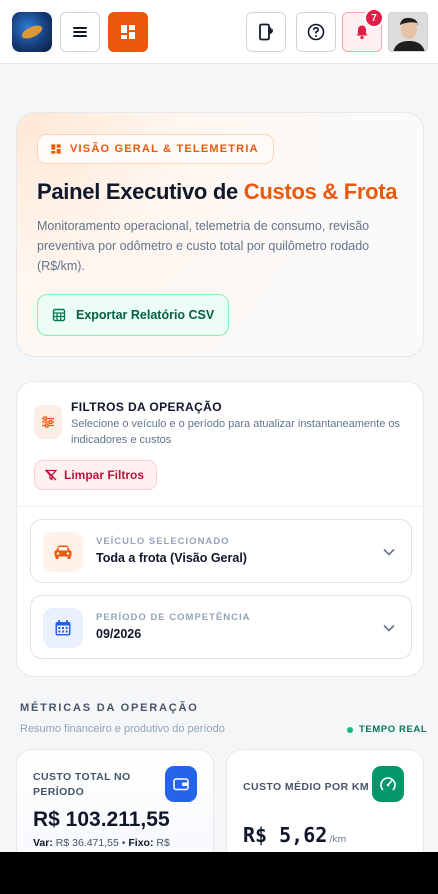  I want to click on menu-icon, so click(80, 32).